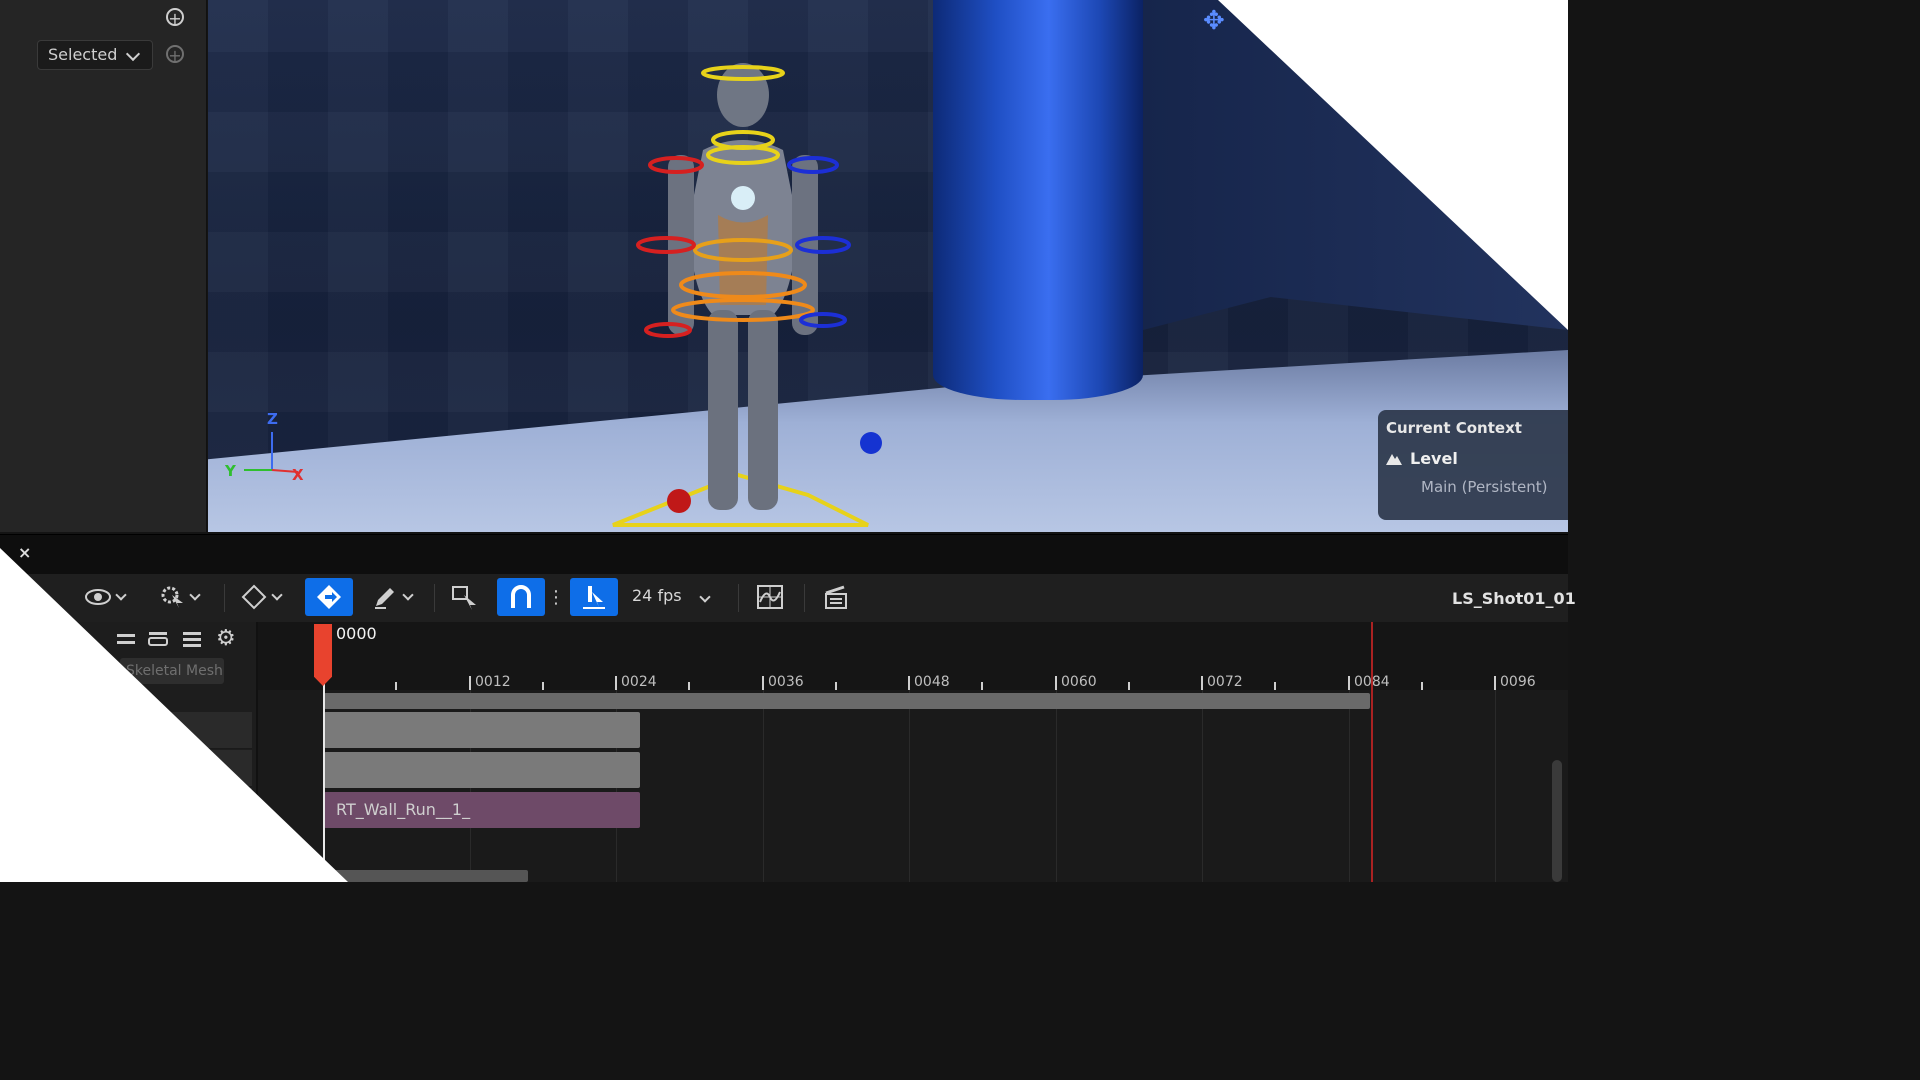 The width and height of the screenshot is (1920, 1080). I want to click on snap-options-menu: ⋮, so click(556, 597).